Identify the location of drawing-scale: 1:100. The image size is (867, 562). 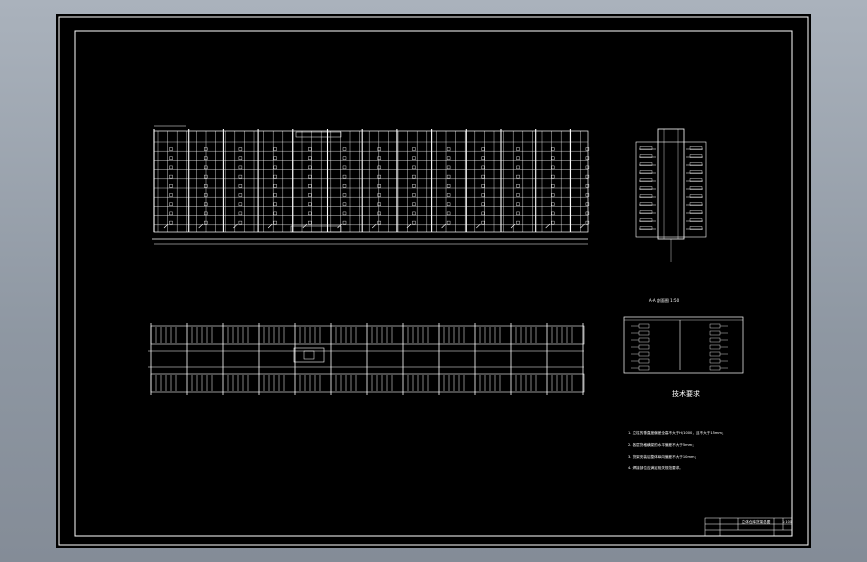
(787, 522).